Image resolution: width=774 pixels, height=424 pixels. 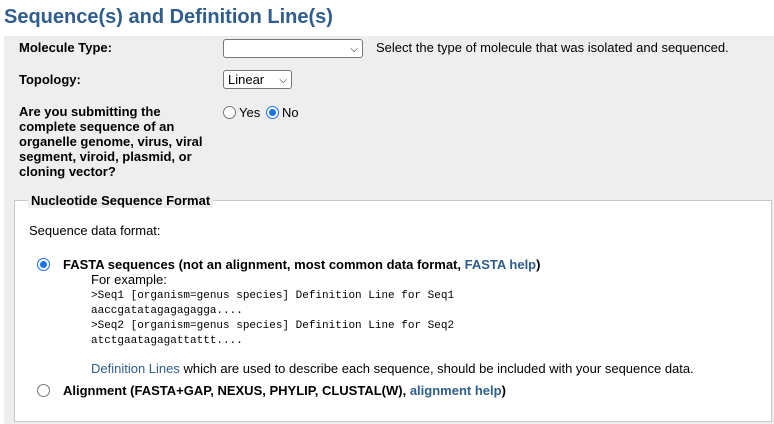 What do you see at coordinates (65, 47) in the screenshot?
I see `molecule-type-label: Molecule Type:` at bounding box center [65, 47].